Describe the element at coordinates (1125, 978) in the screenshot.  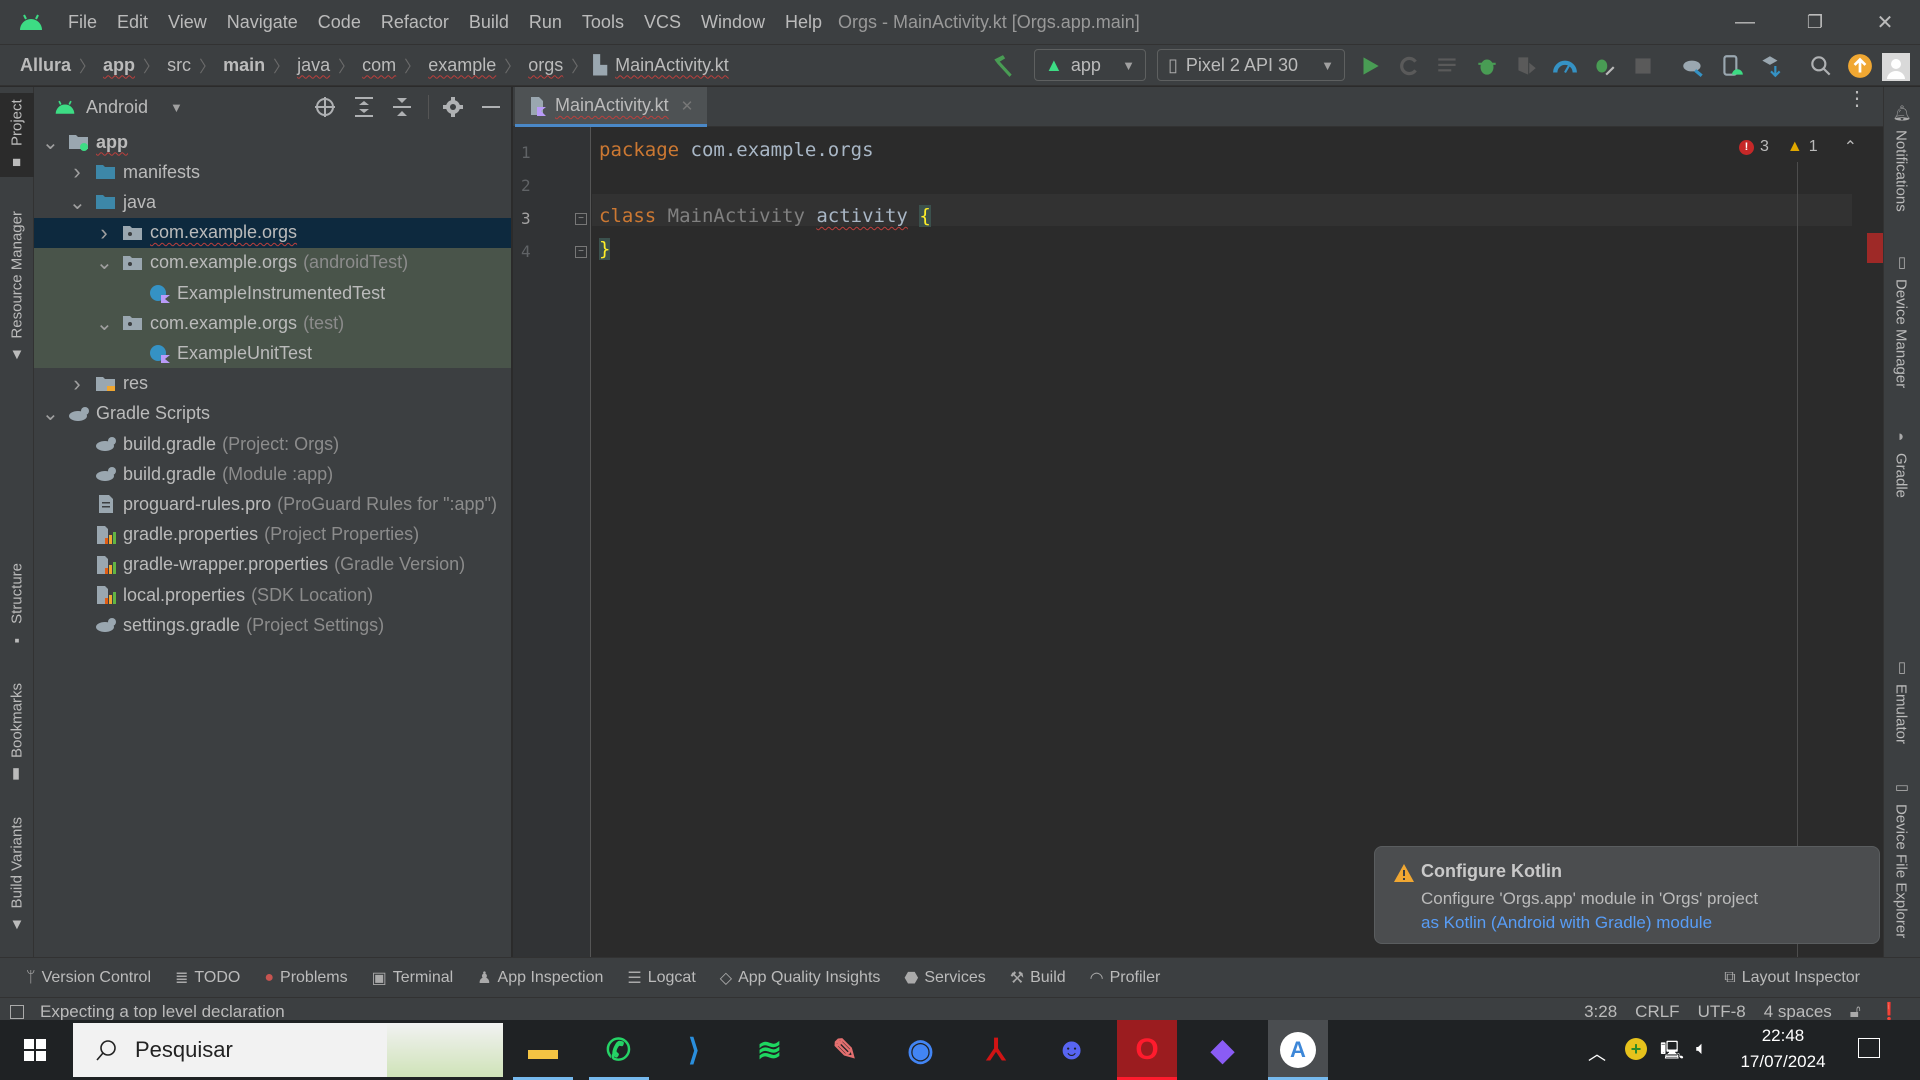
I see `tool-tab-profiler: ◠ Profiler` at that location.